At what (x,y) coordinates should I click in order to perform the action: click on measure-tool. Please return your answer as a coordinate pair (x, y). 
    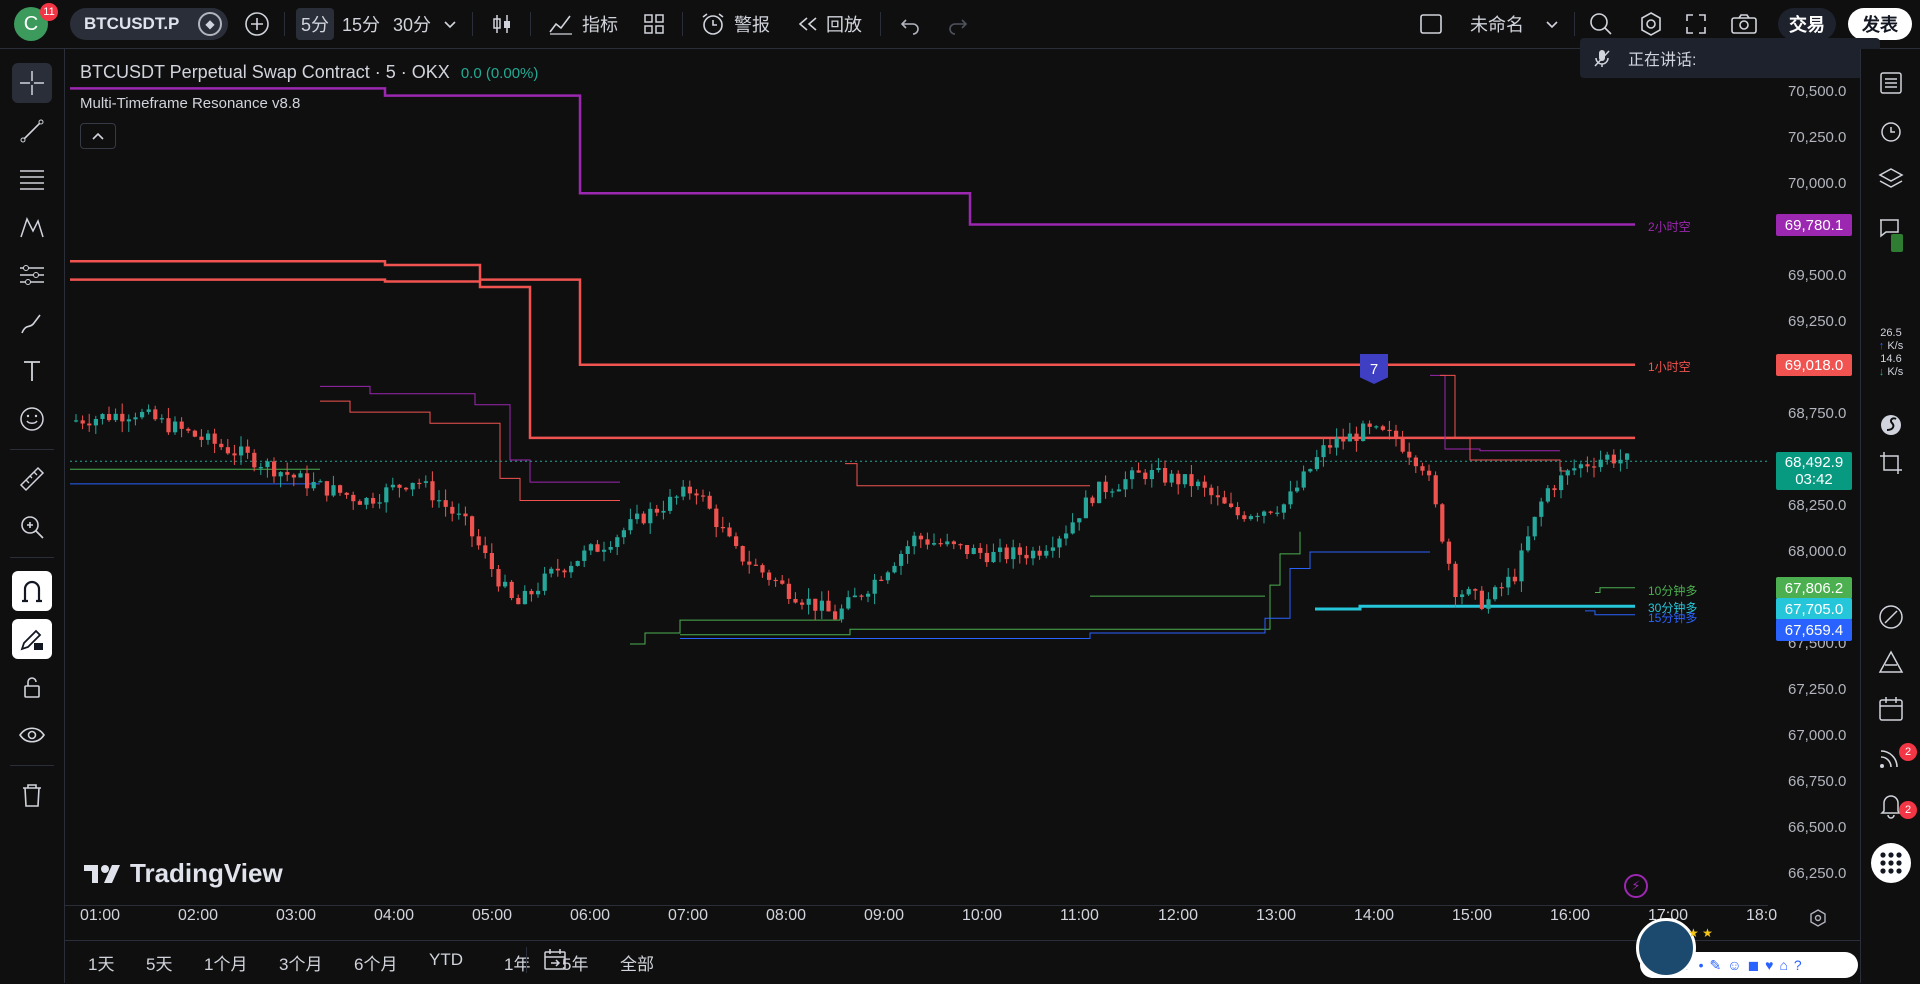
    Looking at the image, I should click on (32, 479).